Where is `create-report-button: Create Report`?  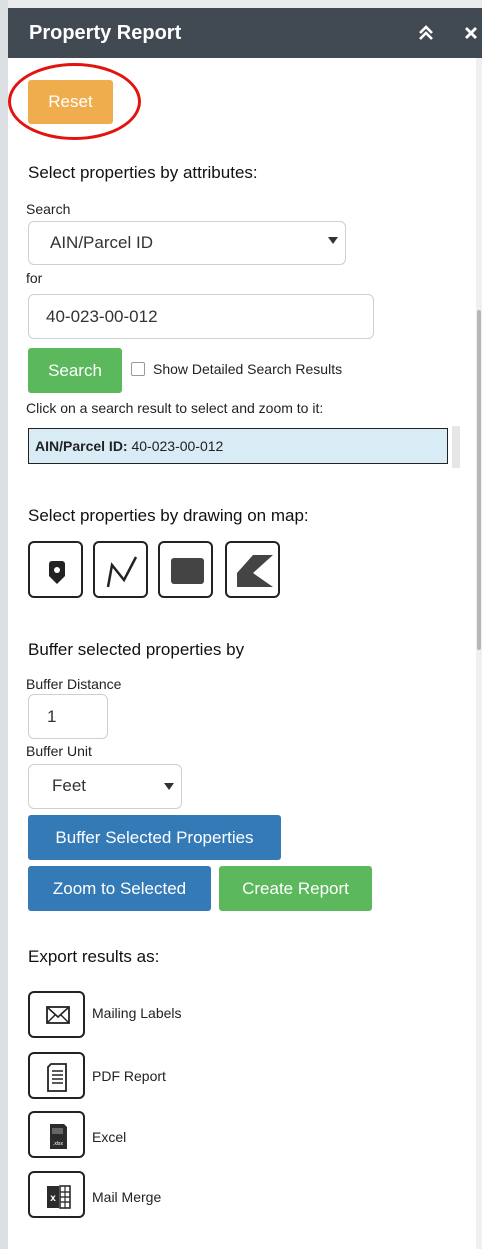
create-report-button: Create Report is located at coordinates (295, 888).